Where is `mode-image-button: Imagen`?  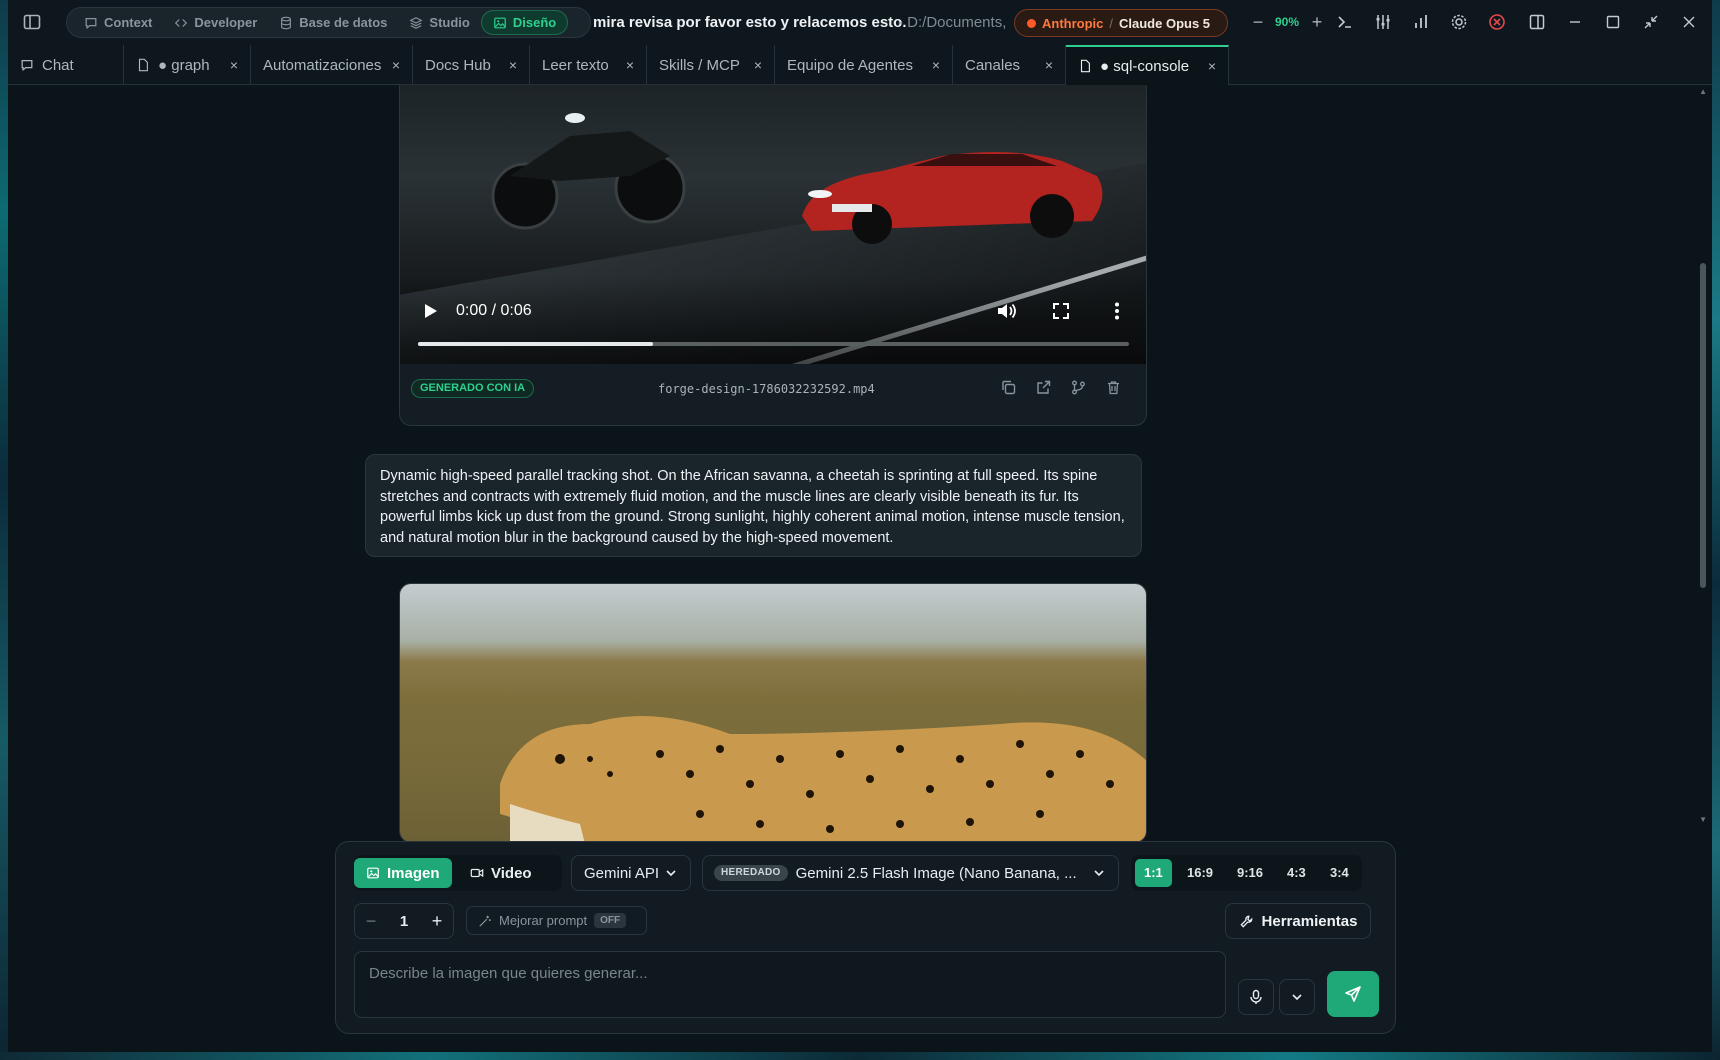 mode-image-button: Imagen is located at coordinates (403, 873).